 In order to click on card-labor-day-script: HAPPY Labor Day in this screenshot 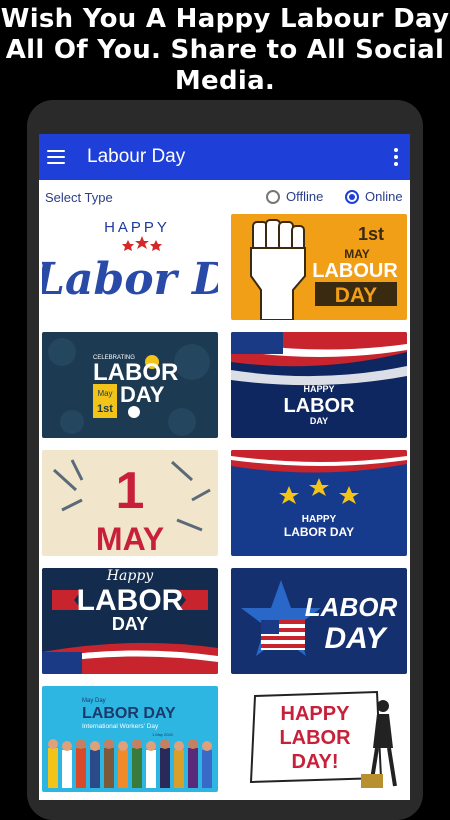, I will do `click(130, 267)`.